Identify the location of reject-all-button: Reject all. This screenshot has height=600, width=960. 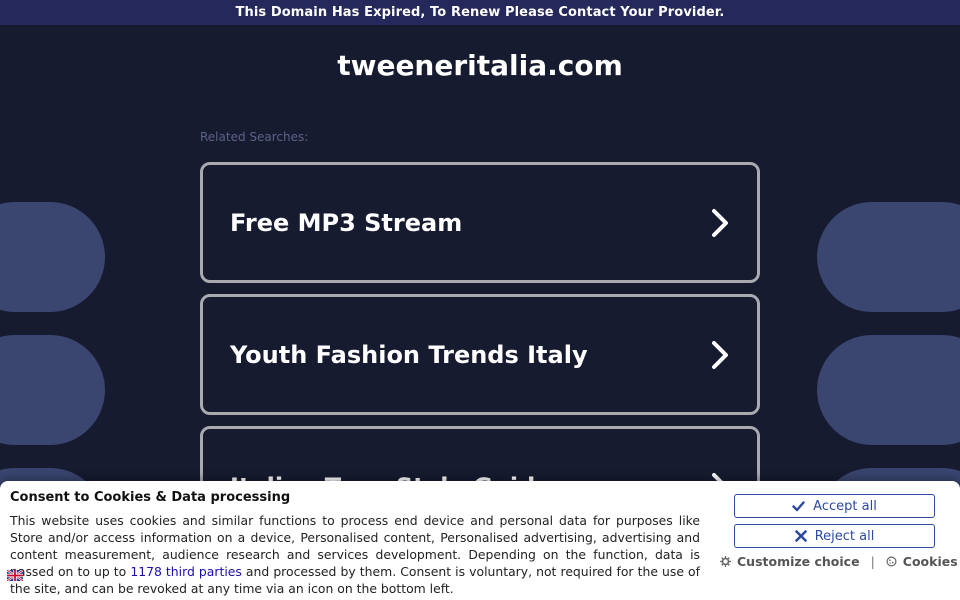
(834, 536).